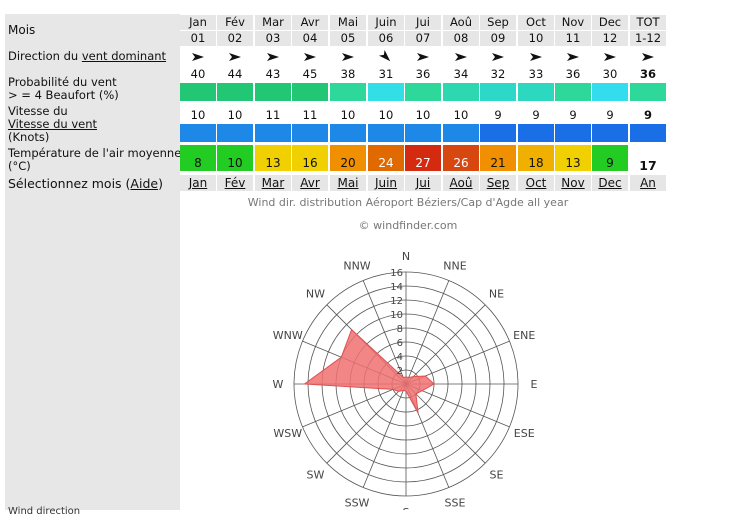 This screenshot has height=518, width=756. I want to click on wind-speed-value-11: 9, so click(610, 115).